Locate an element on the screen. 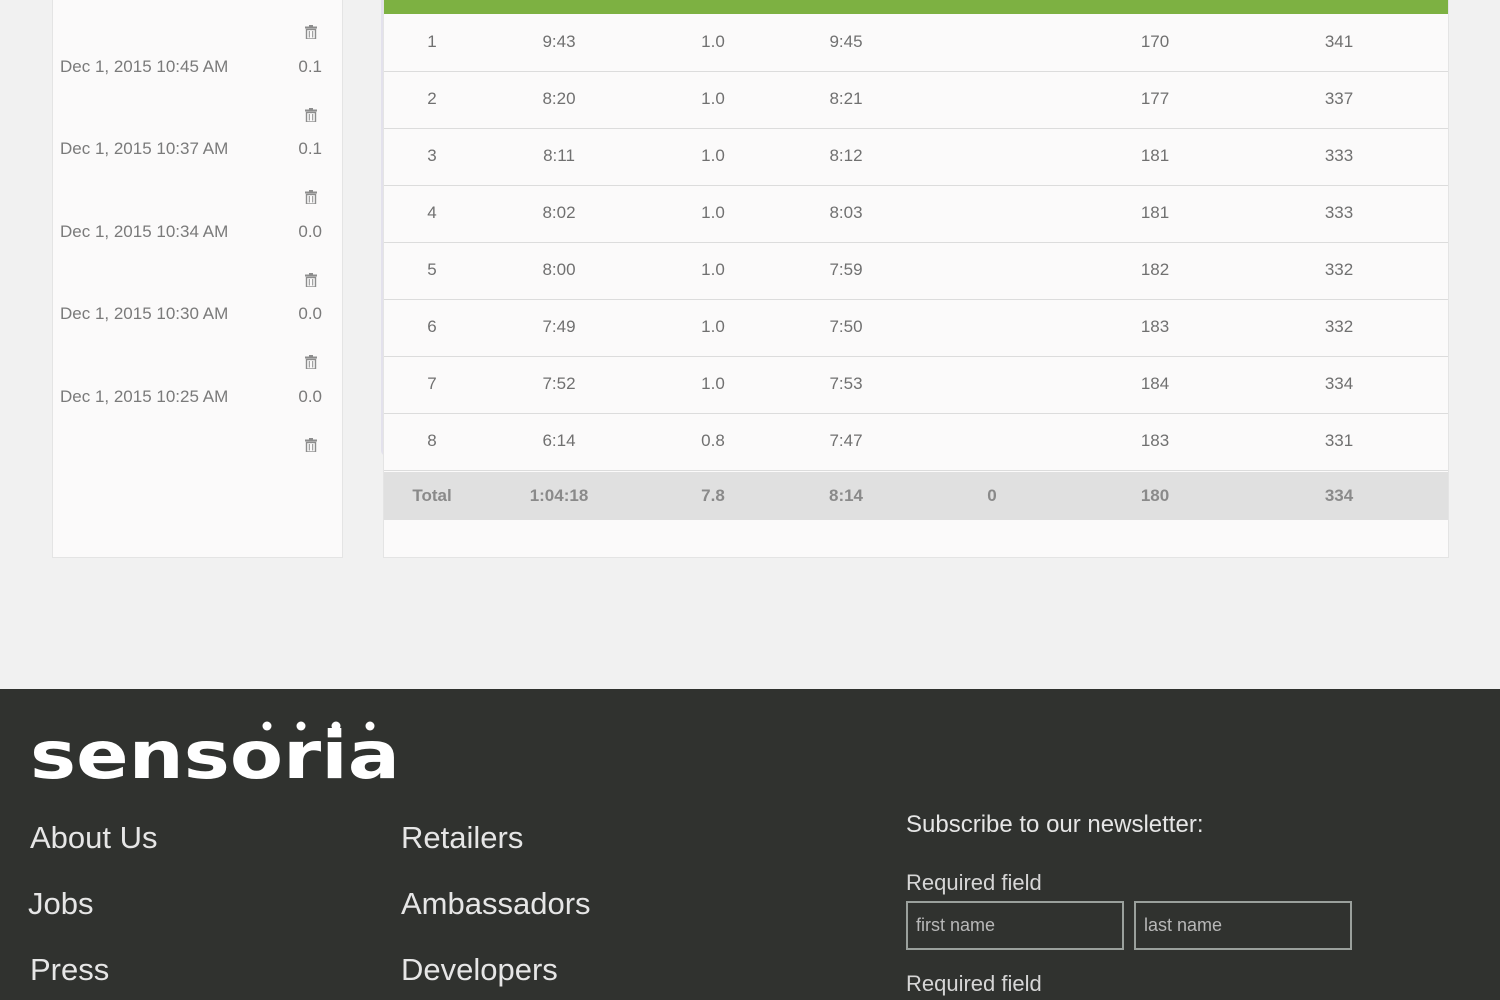 The height and width of the screenshot is (1000, 1500). activity-item: Dec 1, 2015 10:34 AM 0.0 is located at coordinates (191, 232).